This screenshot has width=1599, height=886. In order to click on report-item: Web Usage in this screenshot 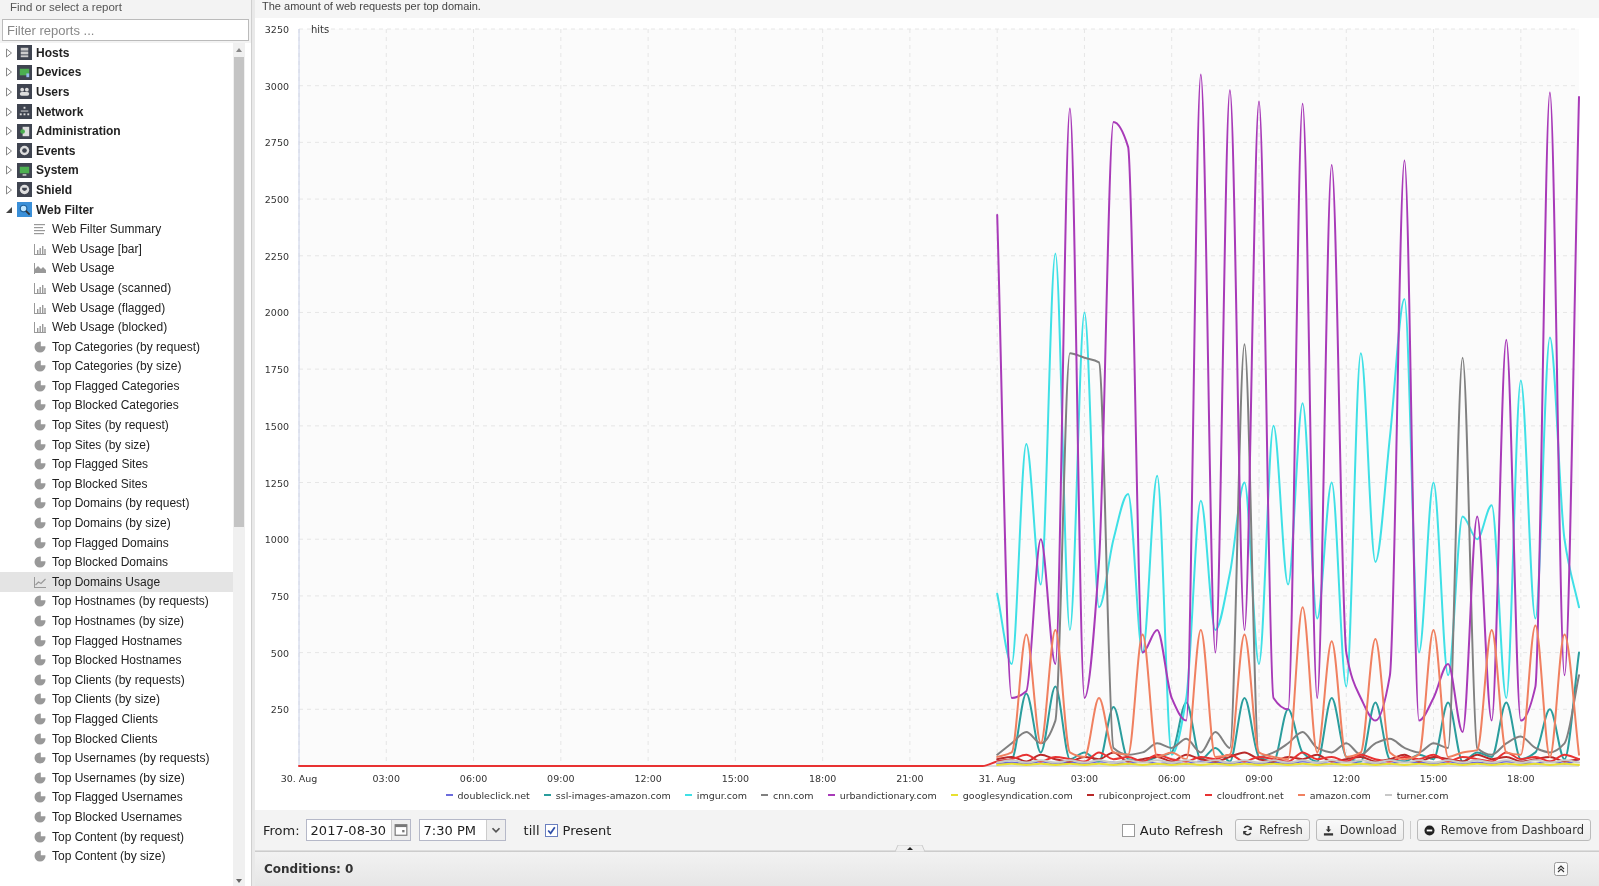, I will do `click(116, 268)`.